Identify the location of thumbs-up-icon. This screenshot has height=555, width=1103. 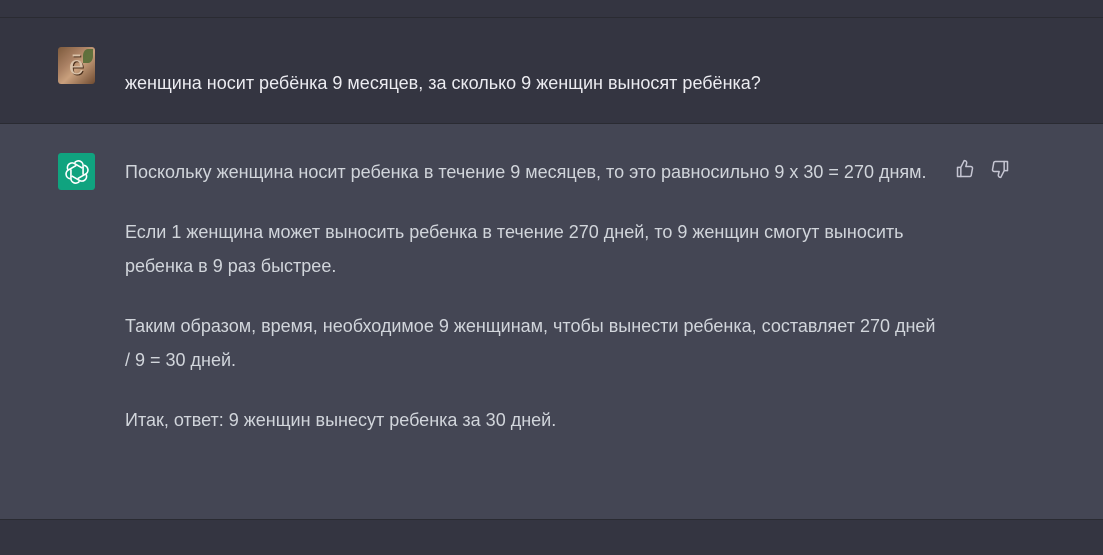
(965, 169).